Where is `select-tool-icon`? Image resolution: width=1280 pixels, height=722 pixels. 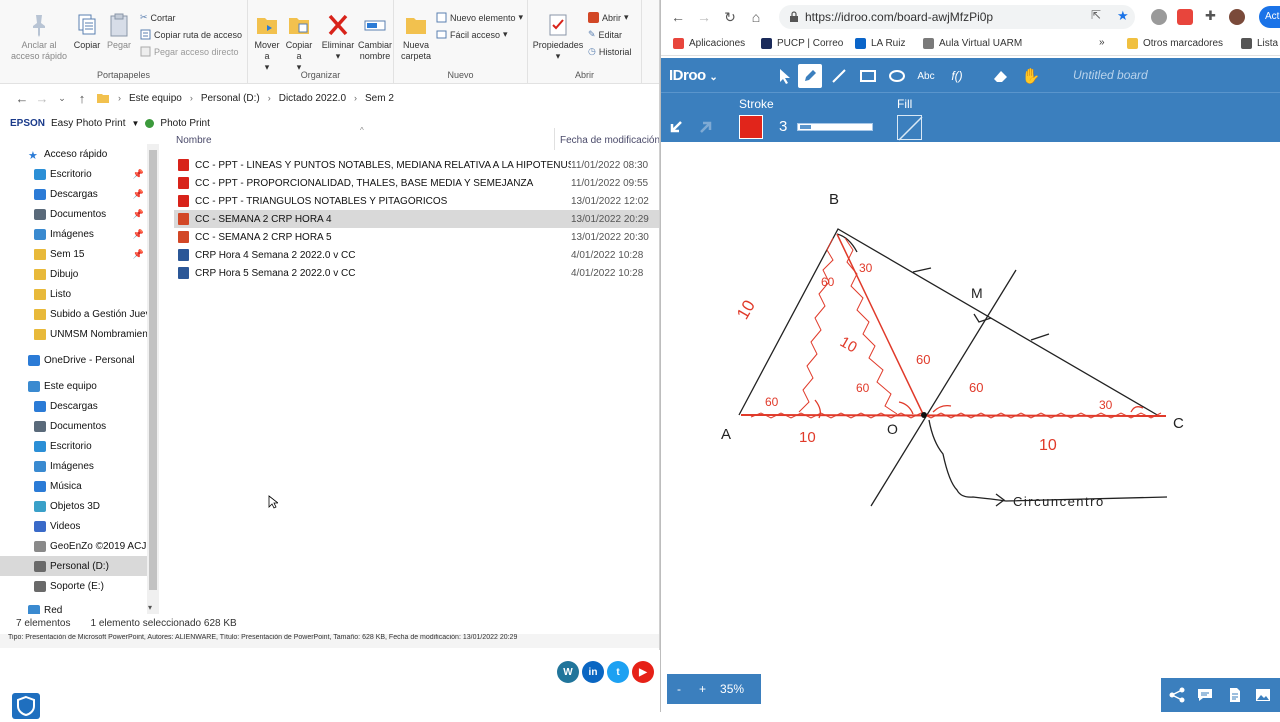
select-tool-icon is located at coordinates (785, 76).